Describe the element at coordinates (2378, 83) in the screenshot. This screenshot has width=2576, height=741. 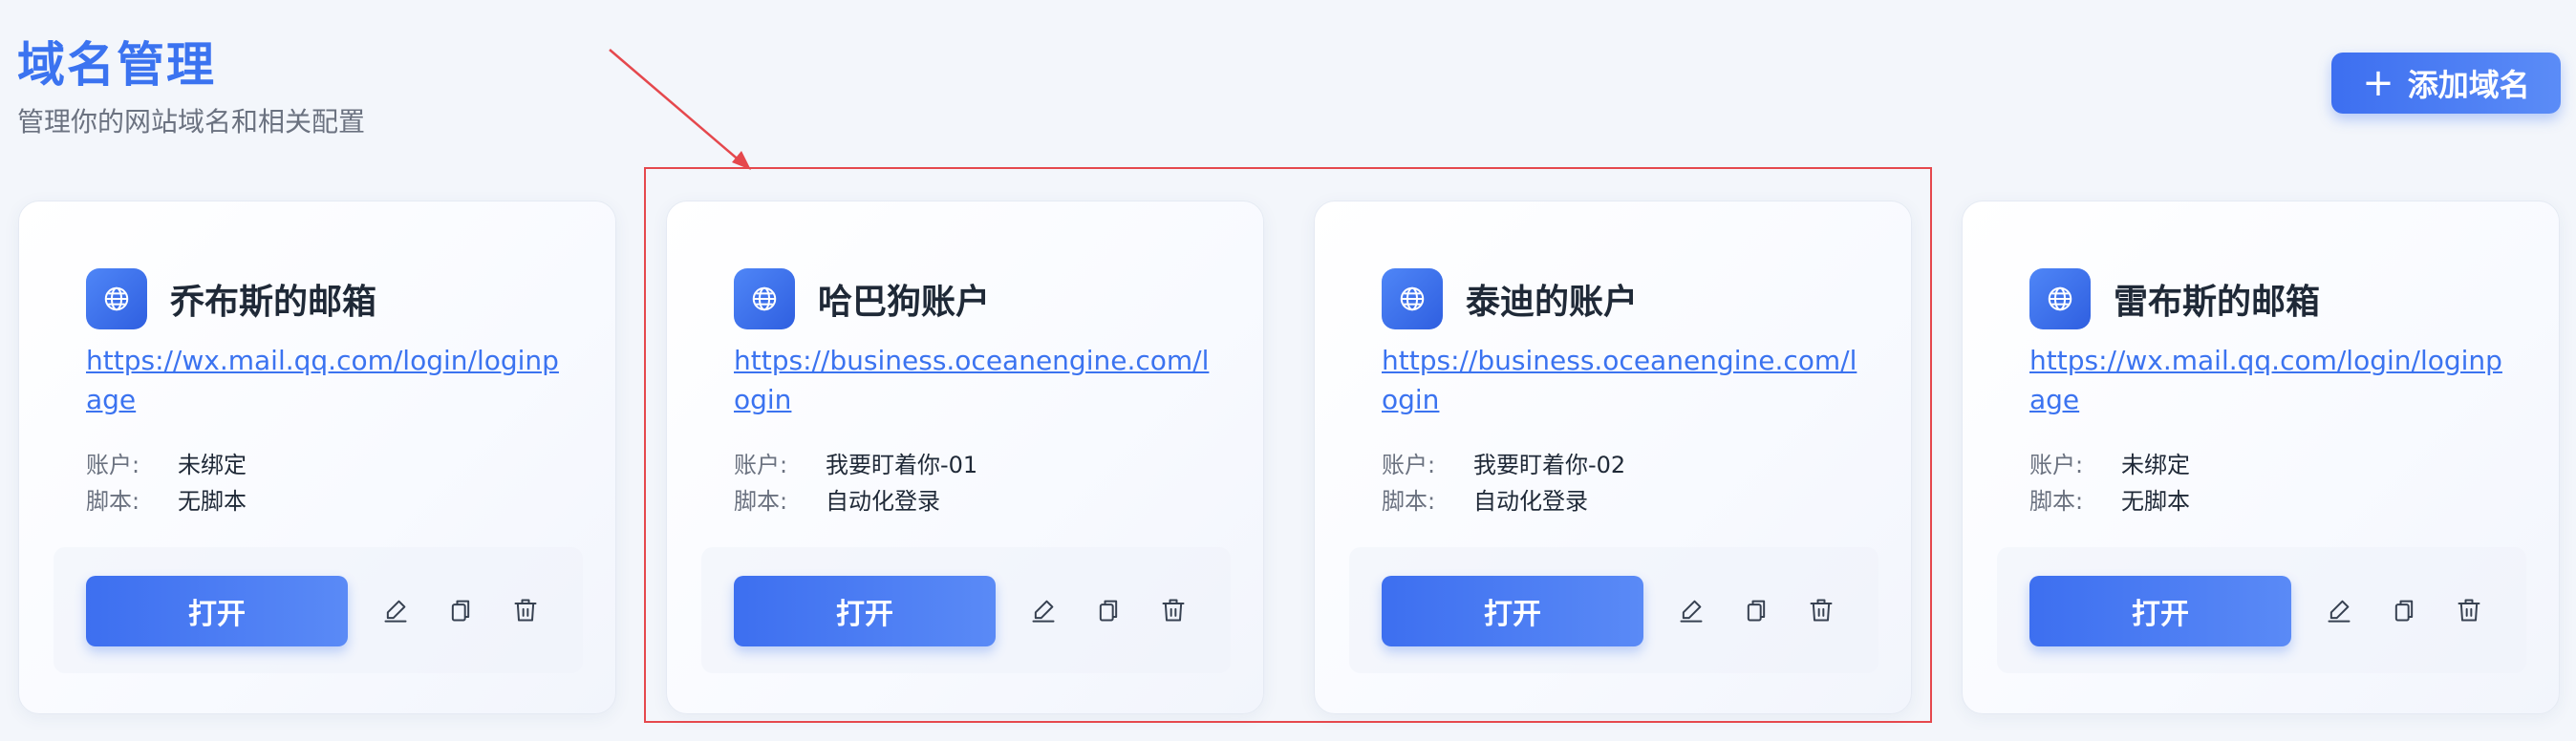
I see `plus-icon: +` at that location.